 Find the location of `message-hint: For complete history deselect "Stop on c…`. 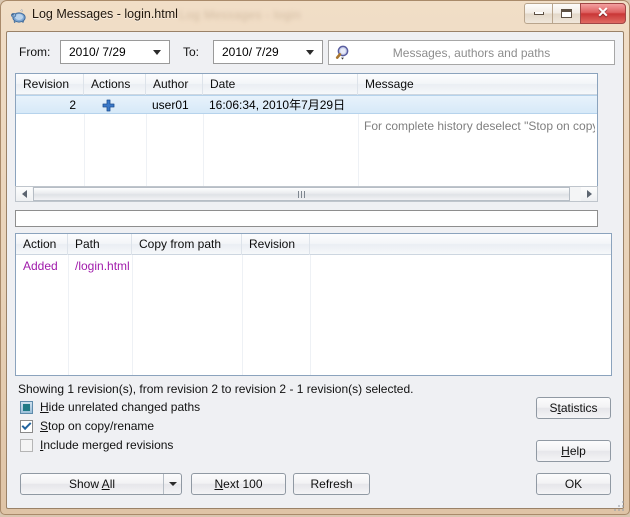

message-hint: For complete history deselect "Stop on c… is located at coordinates (479, 126).